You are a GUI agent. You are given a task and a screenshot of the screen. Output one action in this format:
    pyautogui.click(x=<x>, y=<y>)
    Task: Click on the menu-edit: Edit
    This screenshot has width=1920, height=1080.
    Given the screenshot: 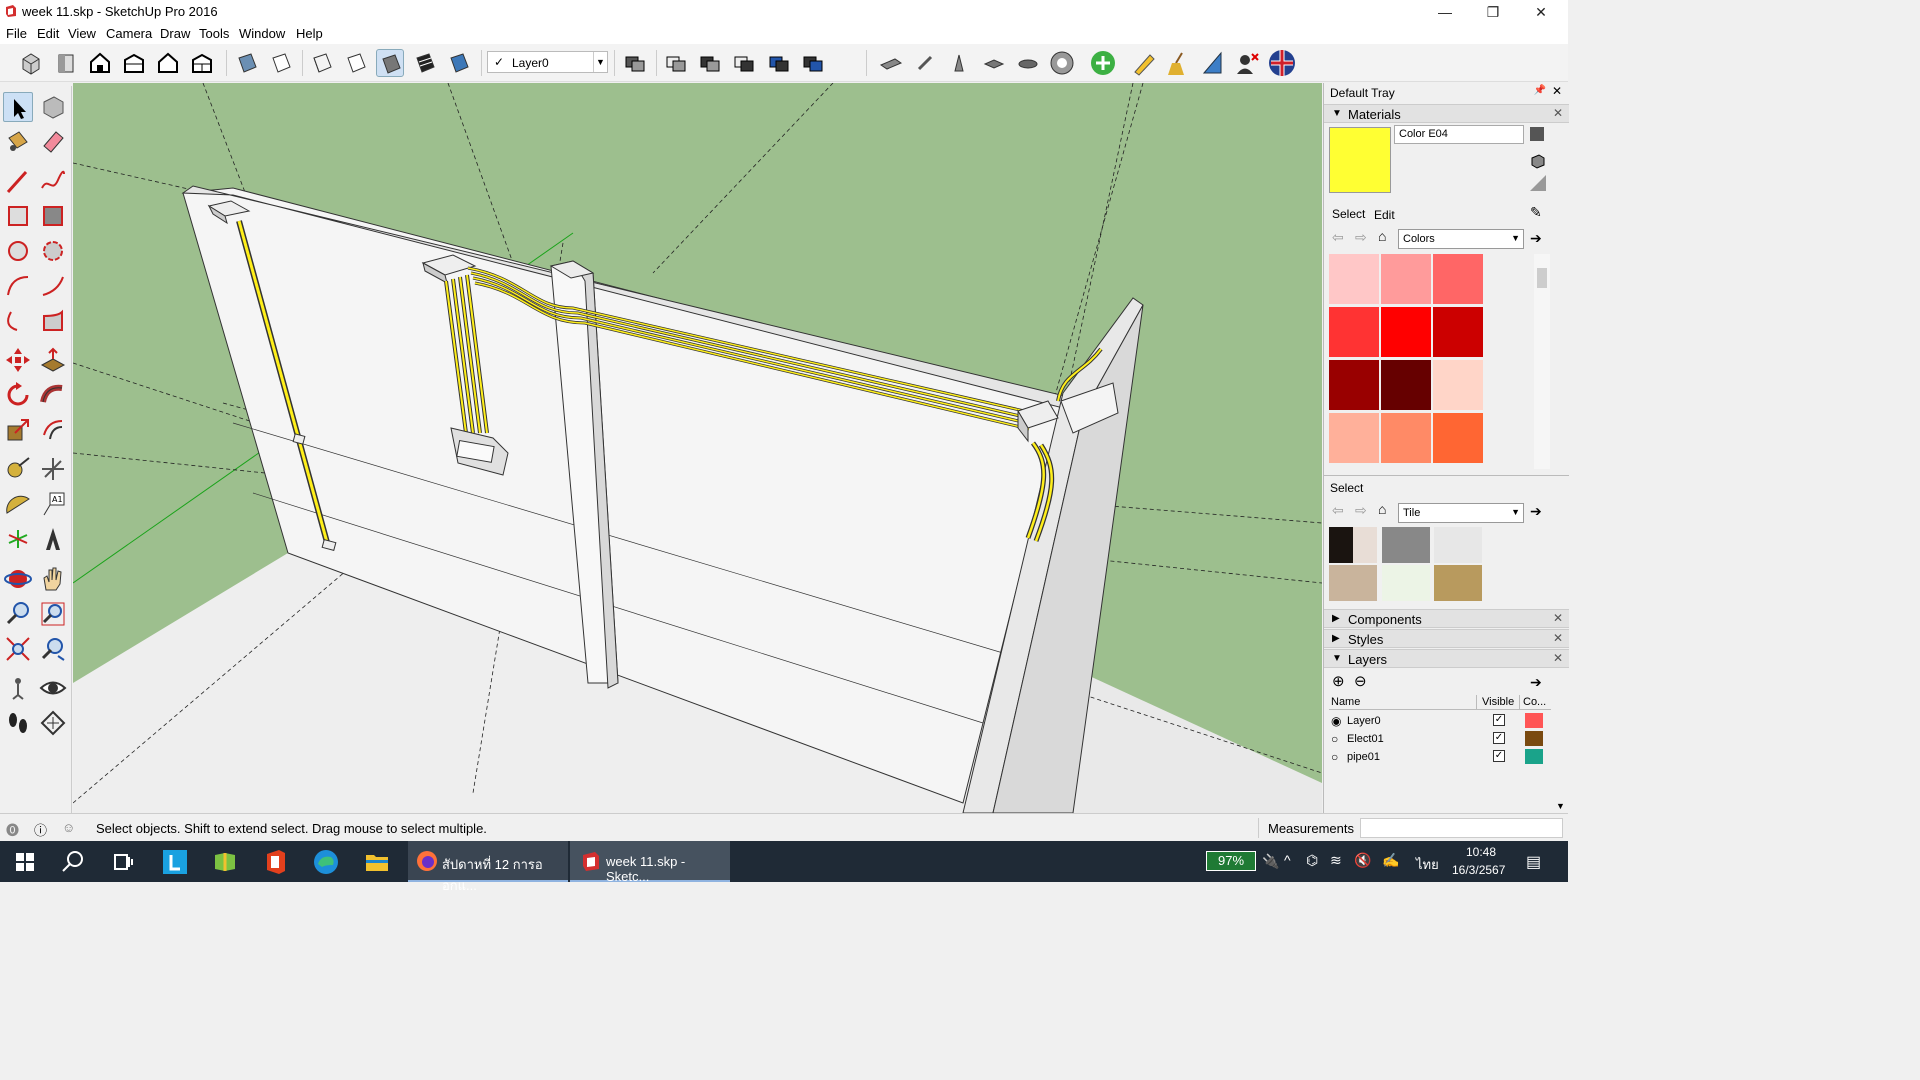 What is the action you would take?
    pyautogui.click(x=48, y=33)
    